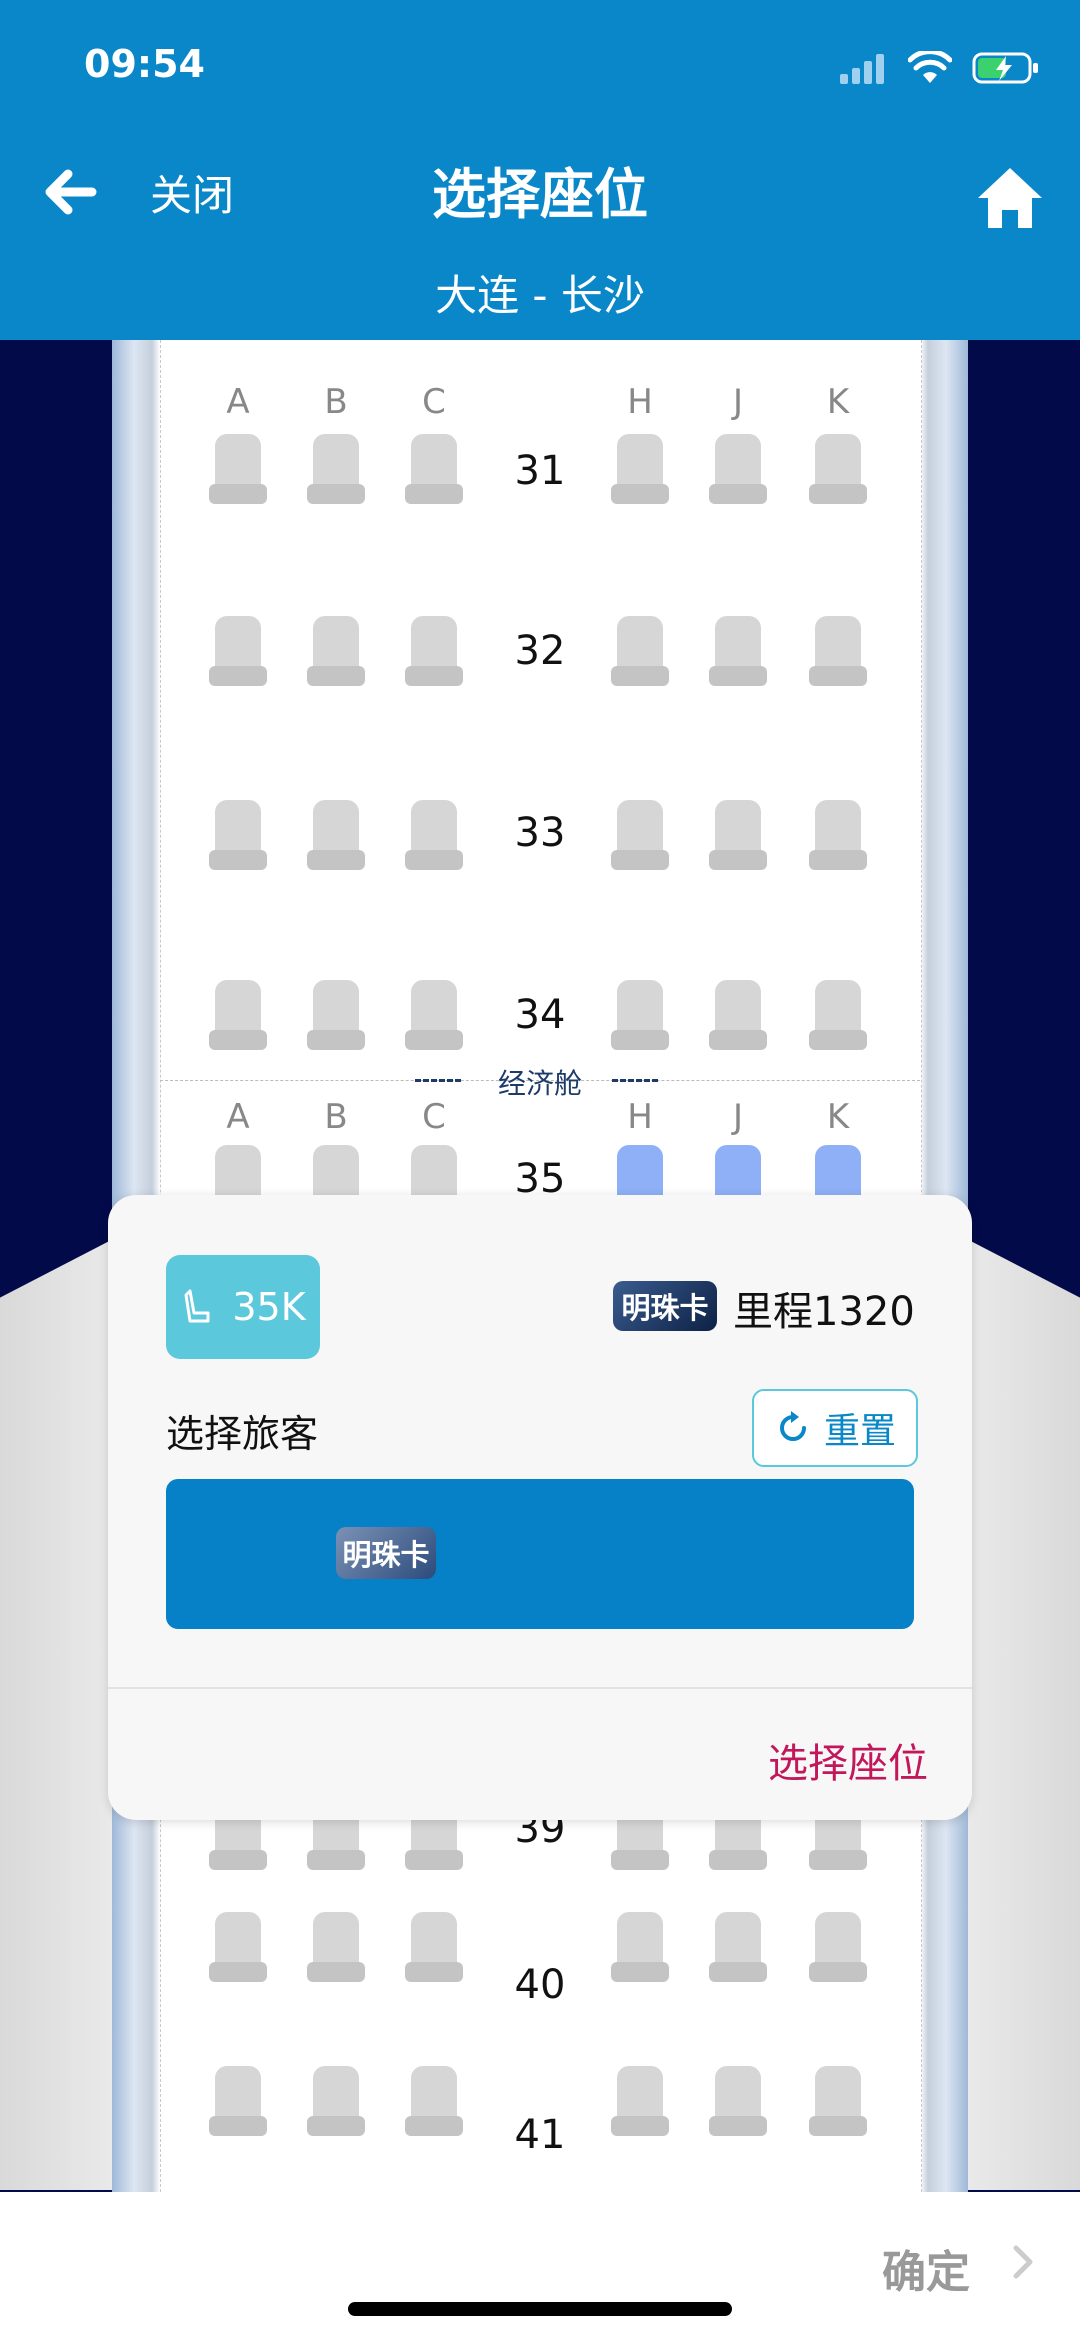 The height and width of the screenshot is (2337, 1080). I want to click on seat-31H, so click(640, 470).